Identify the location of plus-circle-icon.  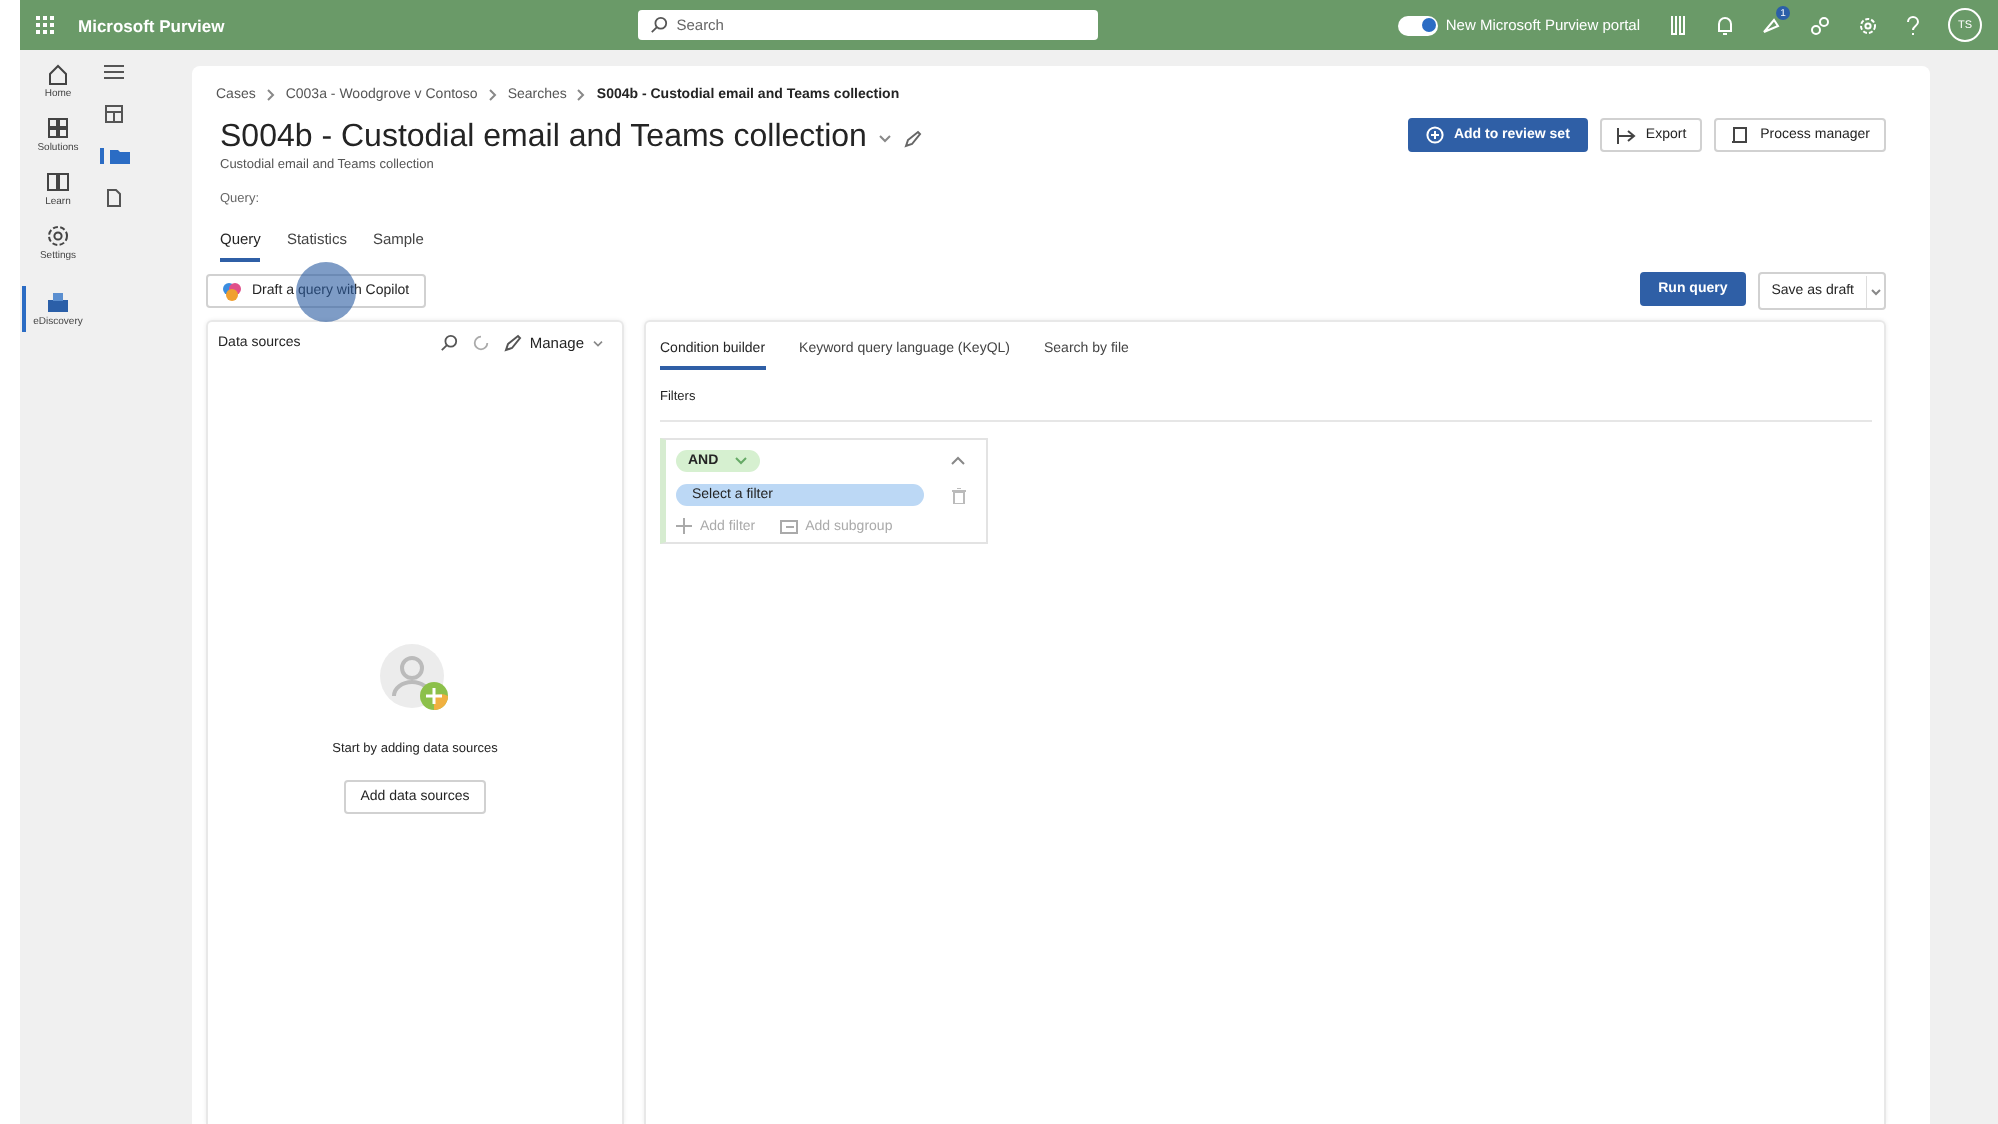
(1434, 135).